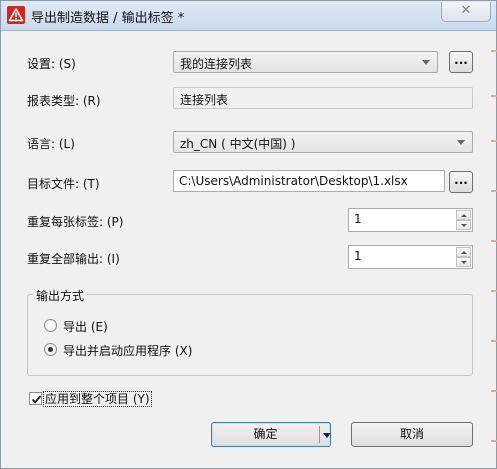 The width and height of the screenshot is (497, 469). Describe the element at coordinates (51, 144) in the screenshot. I see `language-label: 语言: (L)` at that location.